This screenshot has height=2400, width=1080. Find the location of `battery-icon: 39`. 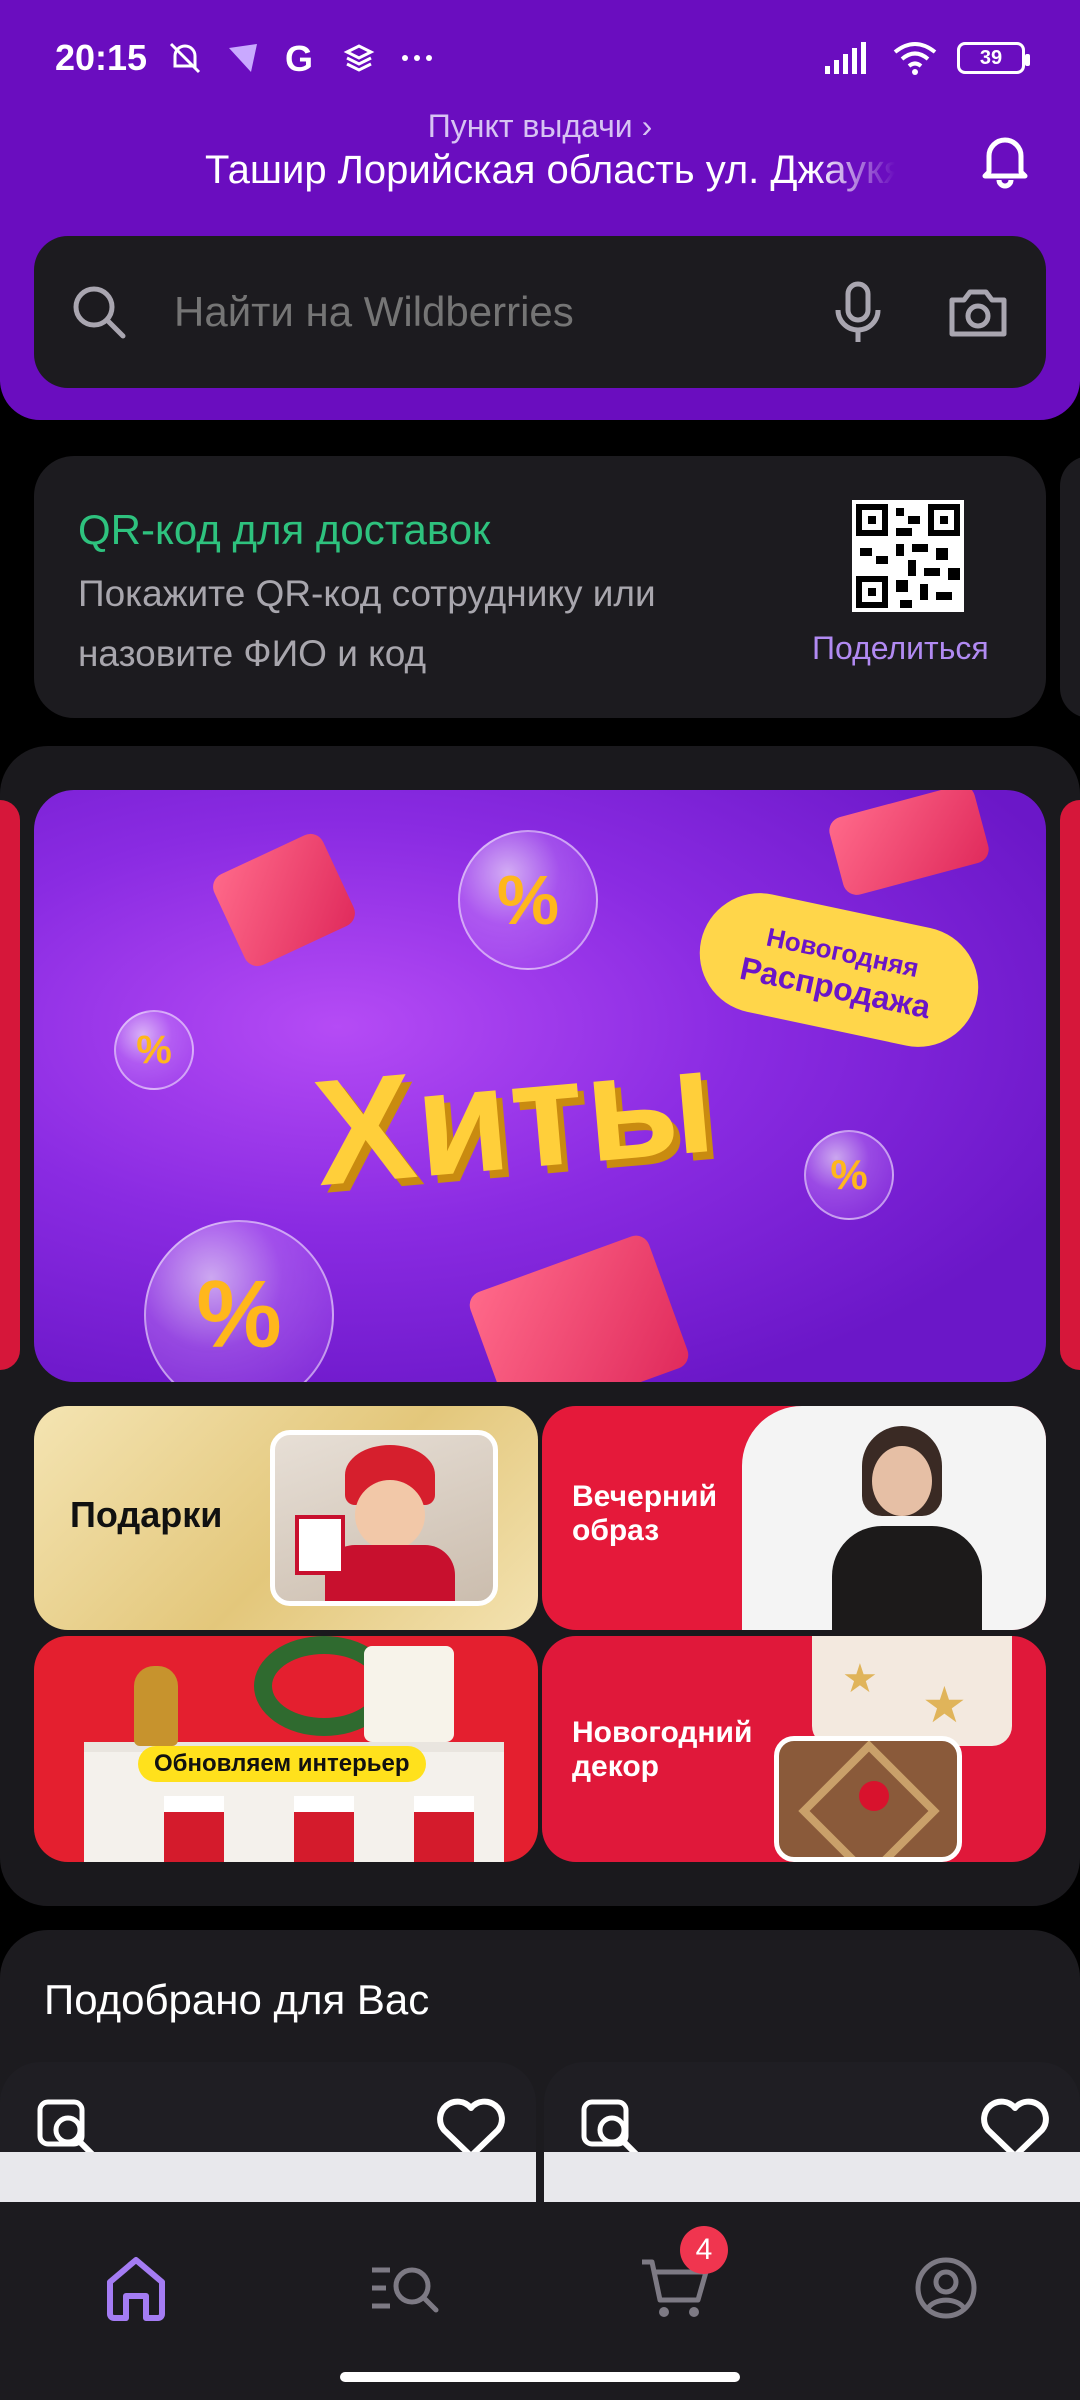

battery-icon: 39 is located at coordinates (993, 58).